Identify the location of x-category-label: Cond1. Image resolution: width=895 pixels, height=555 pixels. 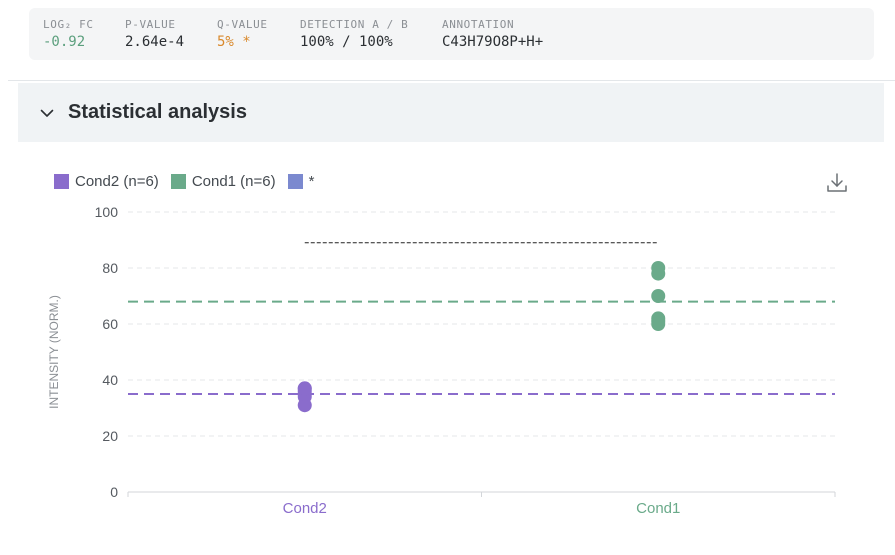
(658, 508).